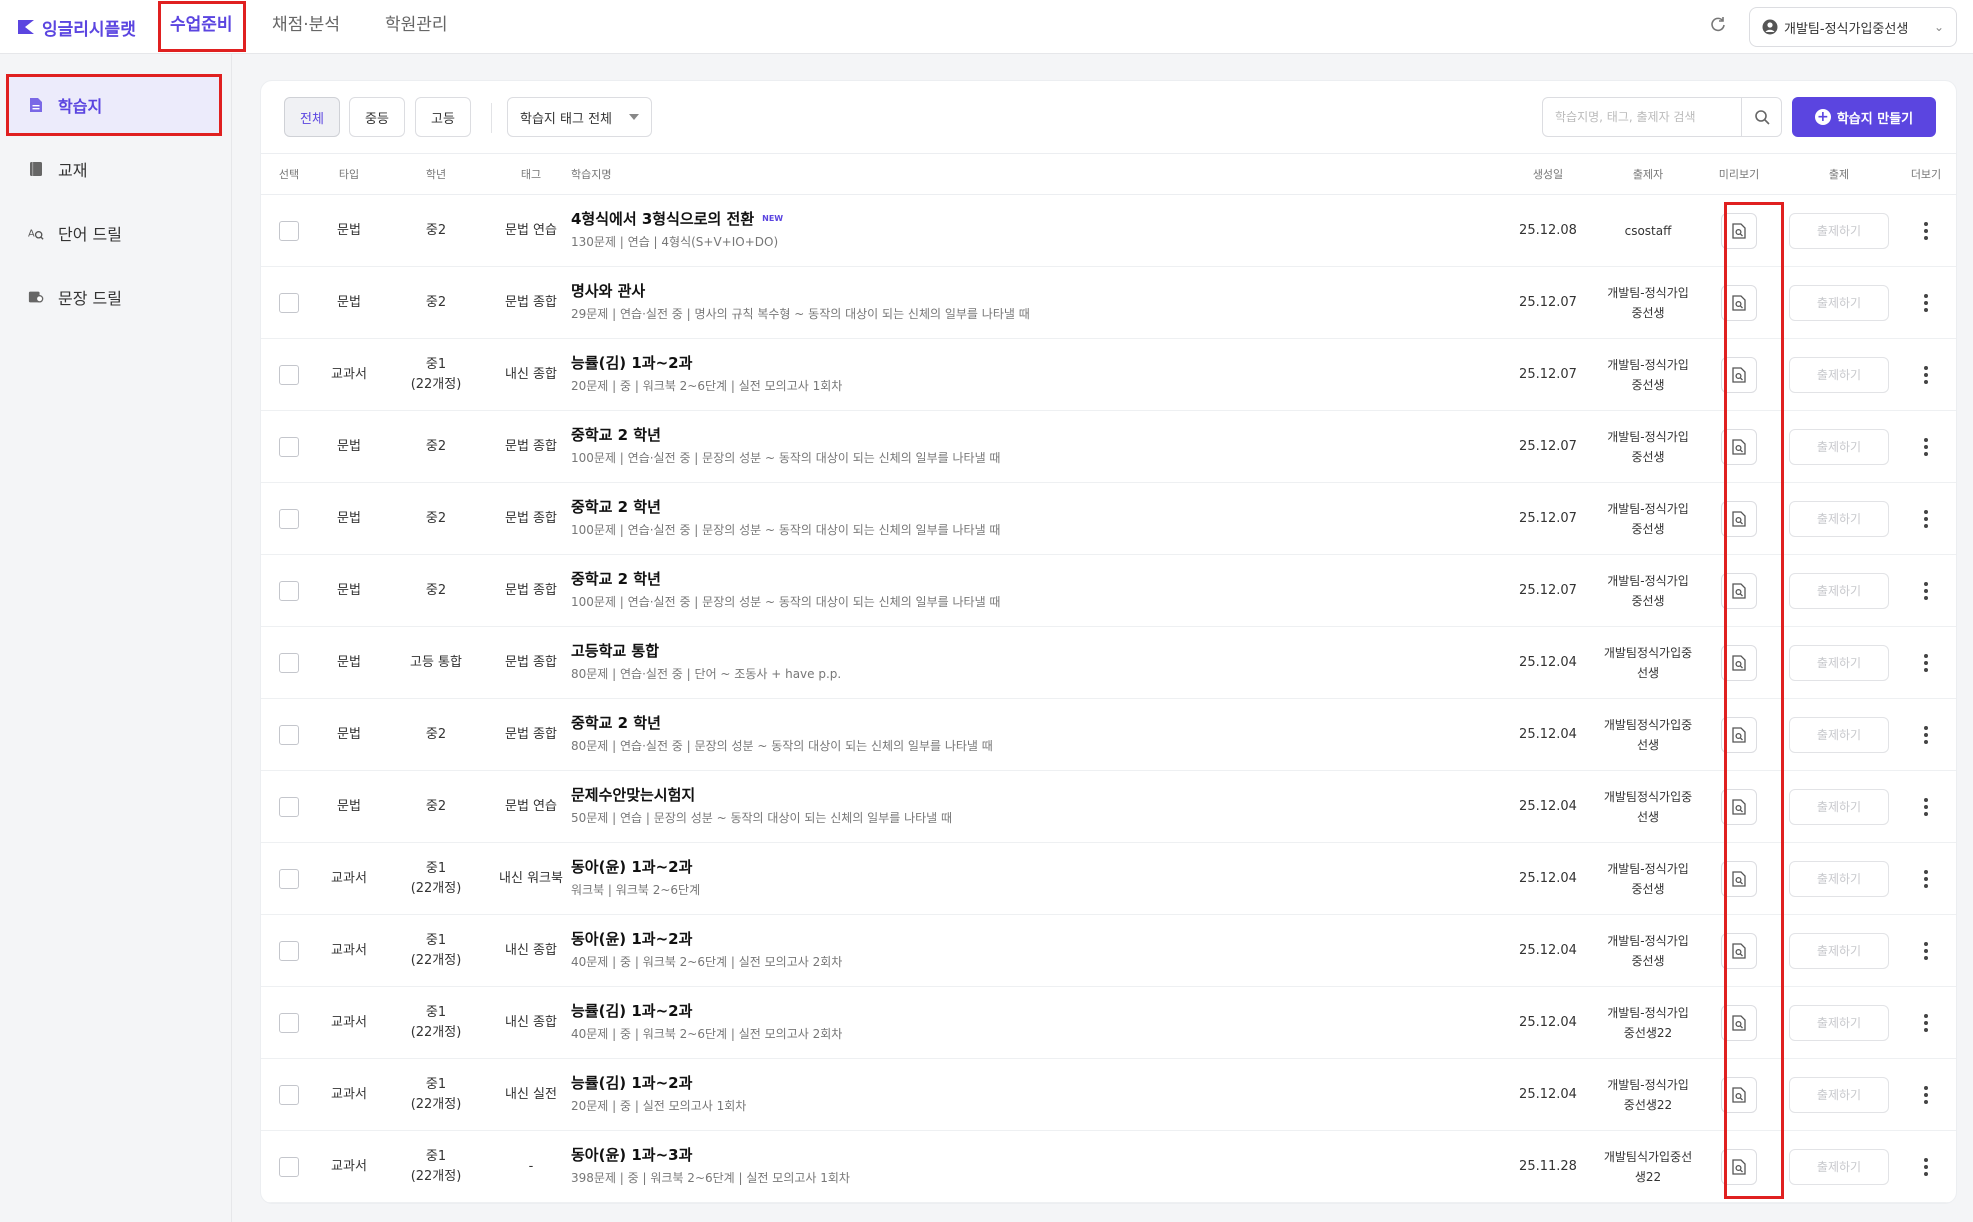 This screenshot has height=1222, width=1973. Describe the element at coordinates (443, 117) in the screenshot. I see `filter-high-button: 고등` at that location.